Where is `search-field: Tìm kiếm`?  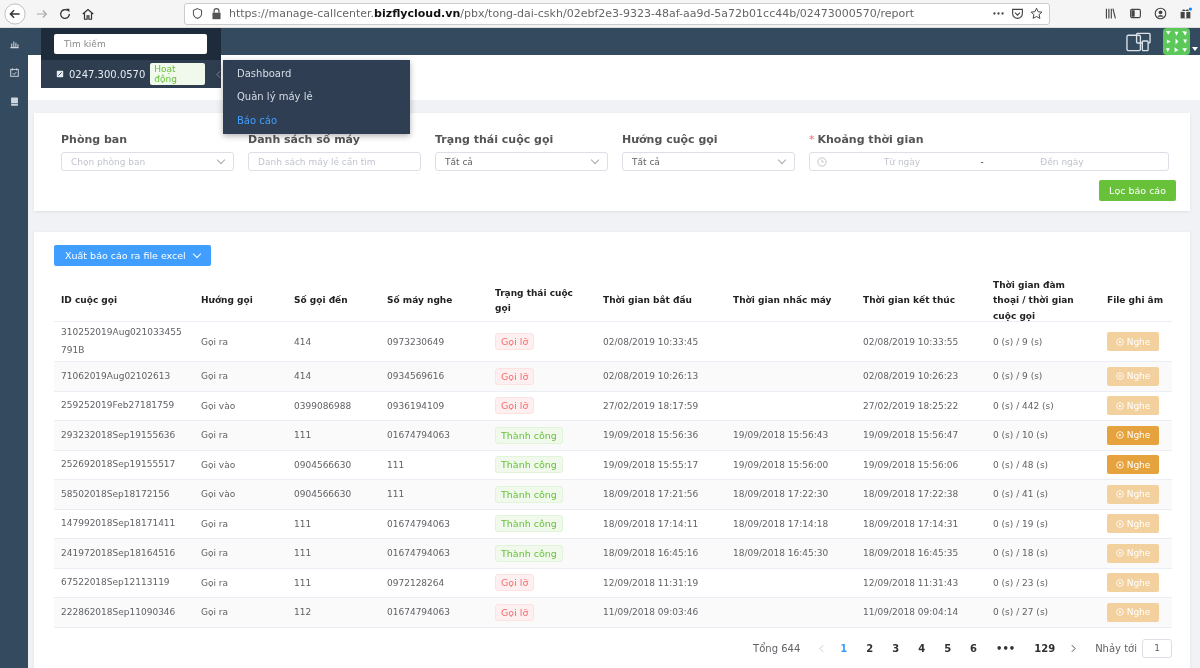 search-field: Tìm kiếm is located at coordinates (130, 44).